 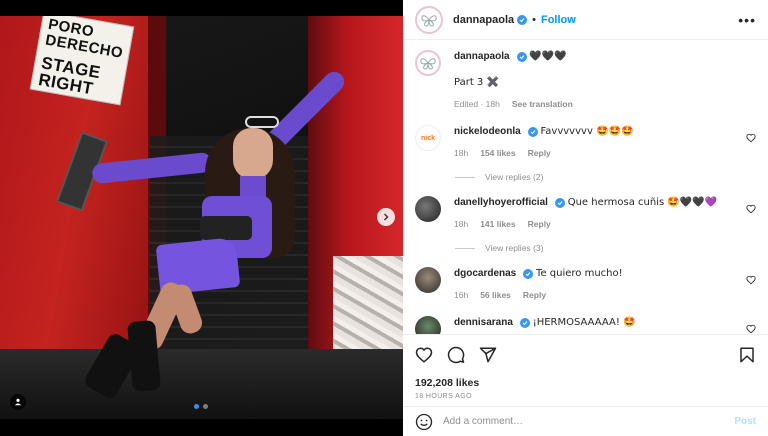 I want to click on comment: dennisarana ¡HERMOSAAAAA! 🤩, so click(x=585, y=325).